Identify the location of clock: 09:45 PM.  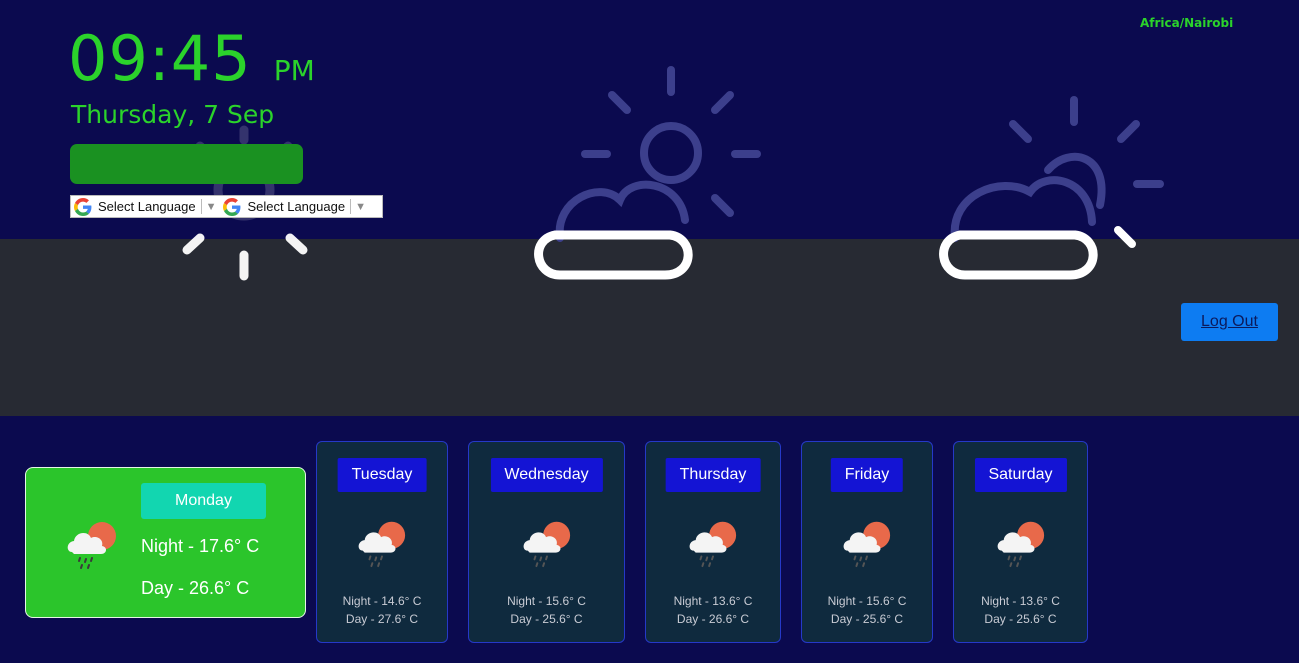
(191, 58).